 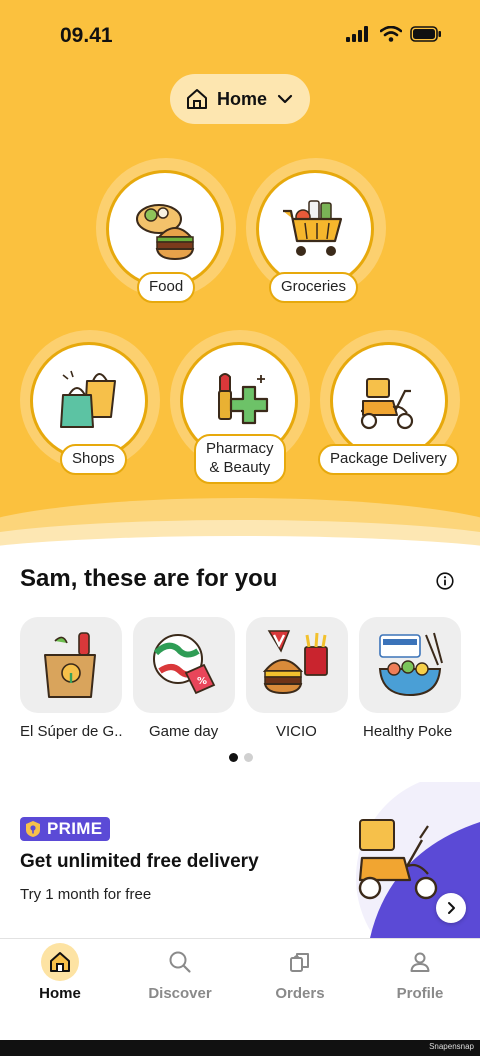 I want to click on category-food: Food, so click(x=166, y=231).